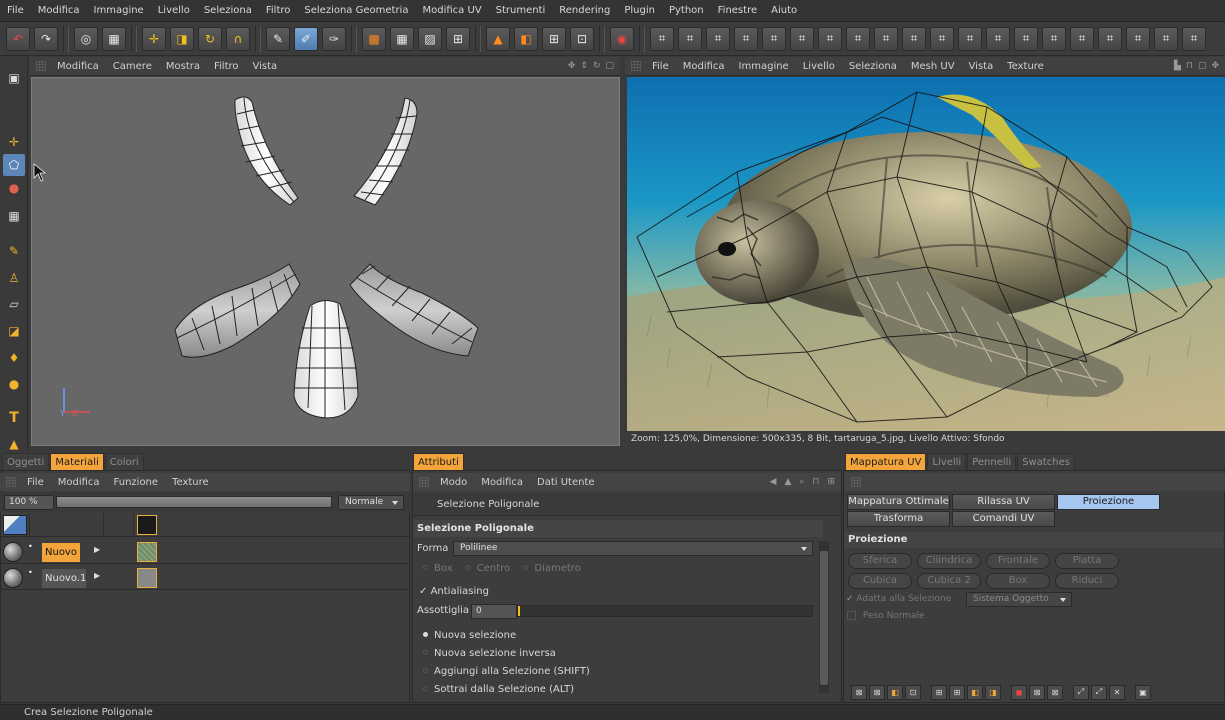 Image resolution: width=1225 pixels, height=720 pixels. Describe the element at coordinates (132, 66) in the screenshot. I see `vp-menu-camere: Camere` at that location.